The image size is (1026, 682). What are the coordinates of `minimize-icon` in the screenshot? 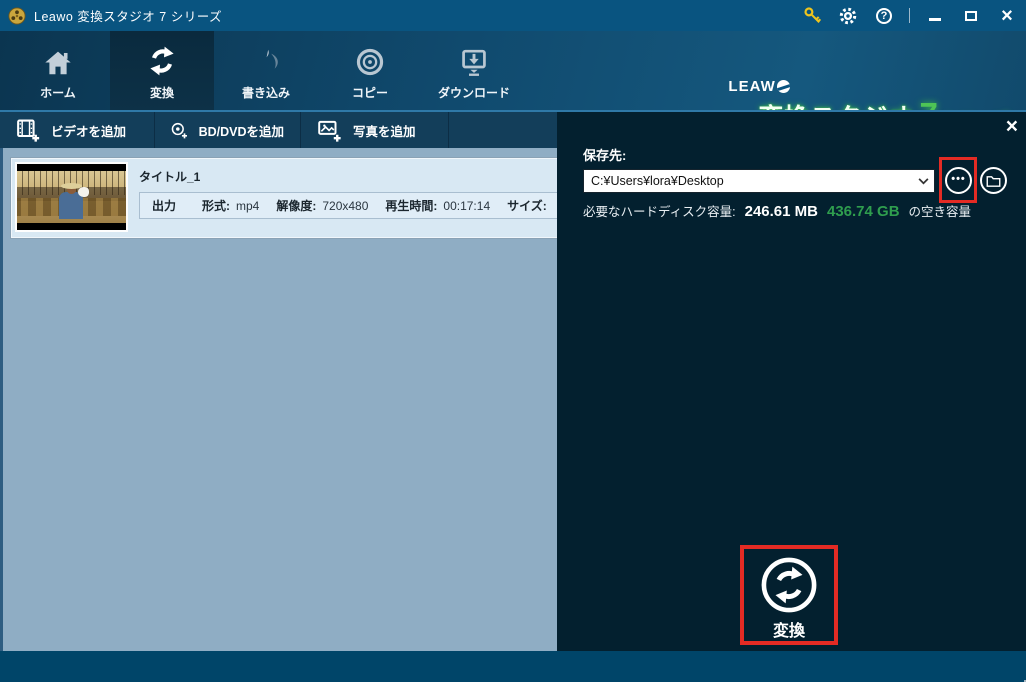 It's located at (935, 19).